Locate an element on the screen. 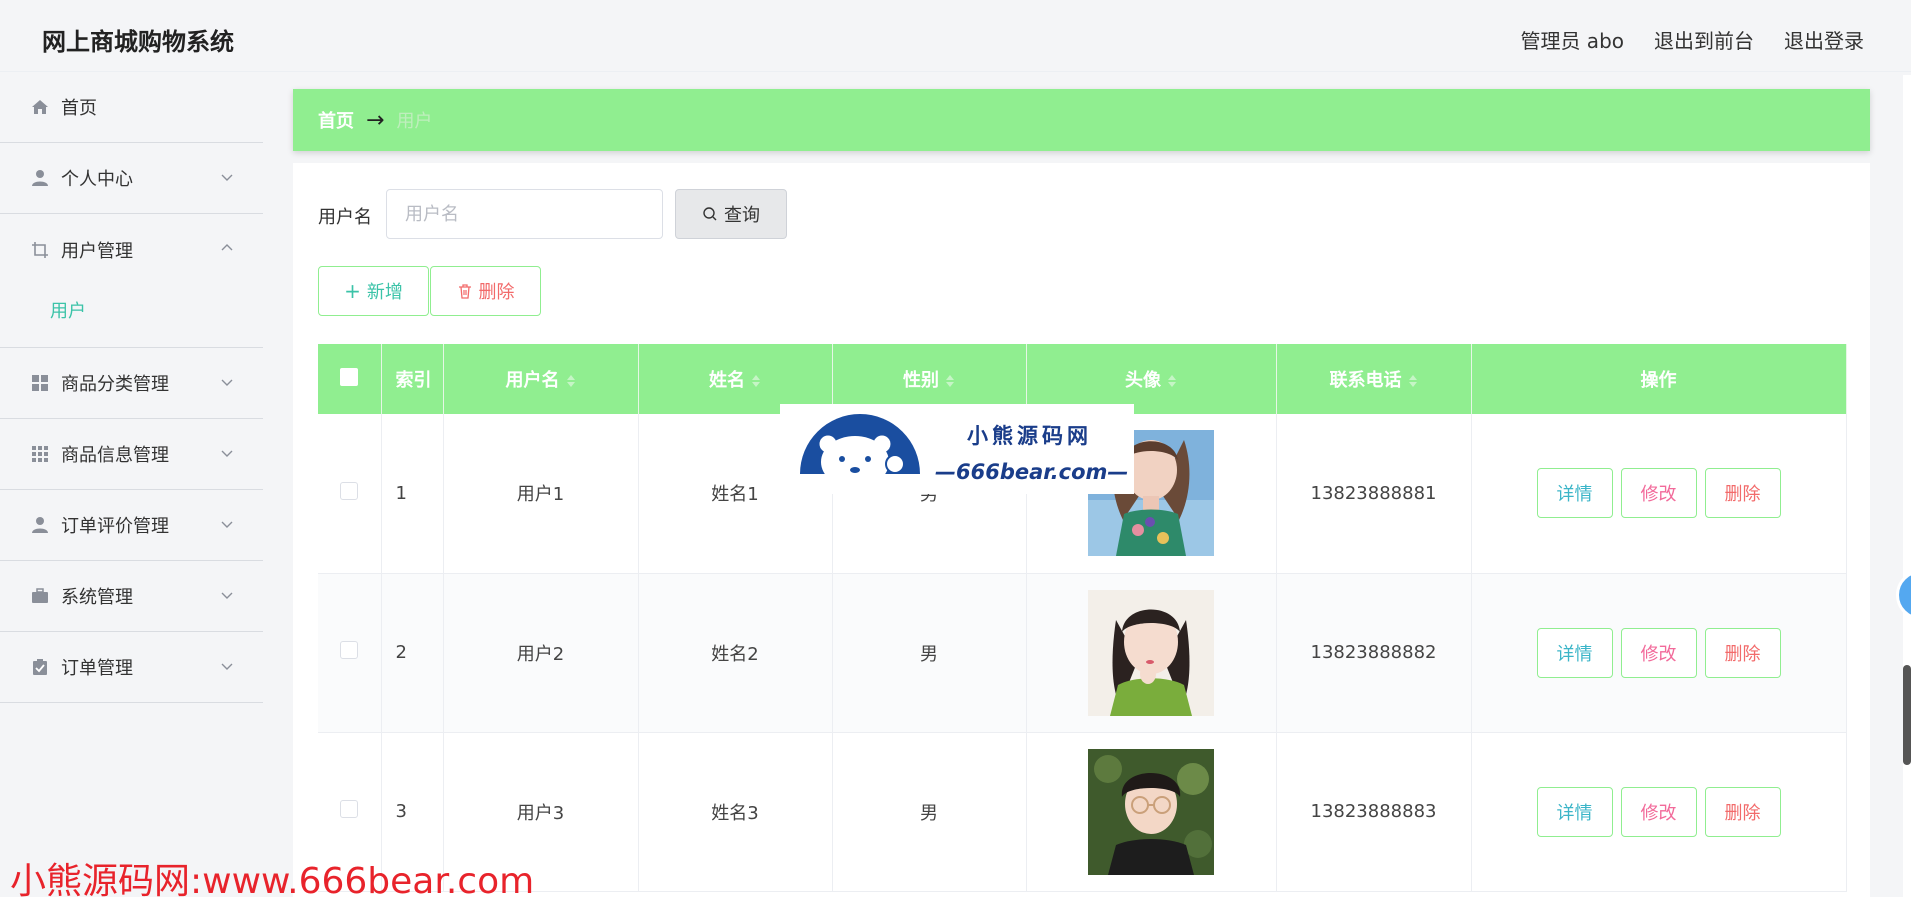  chevron-up-icon is located at coordinates (227, 247).